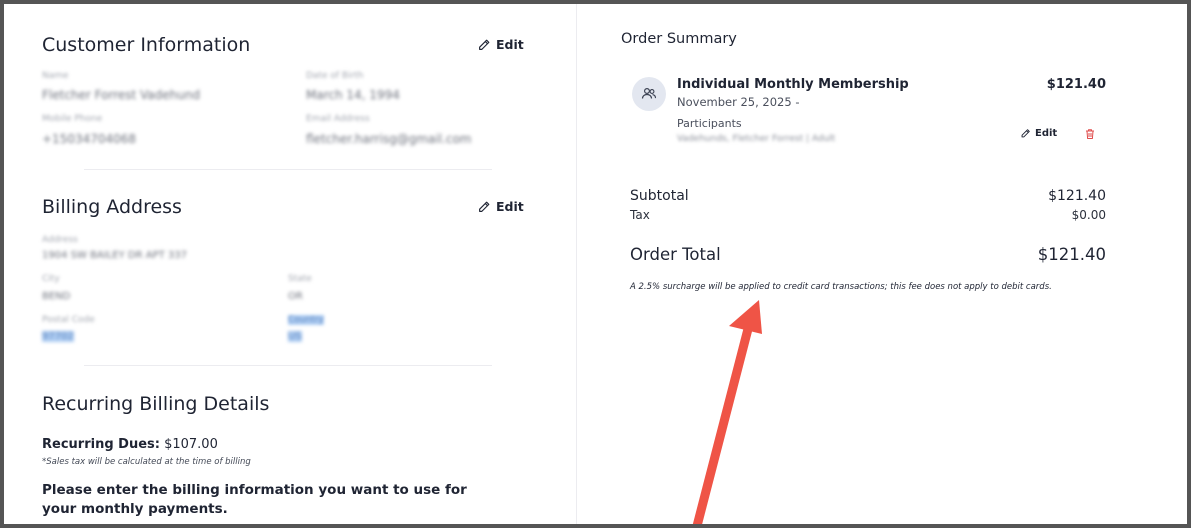  I want to click on subtotal-row: Subtotal $121.40, so click(868, 196).